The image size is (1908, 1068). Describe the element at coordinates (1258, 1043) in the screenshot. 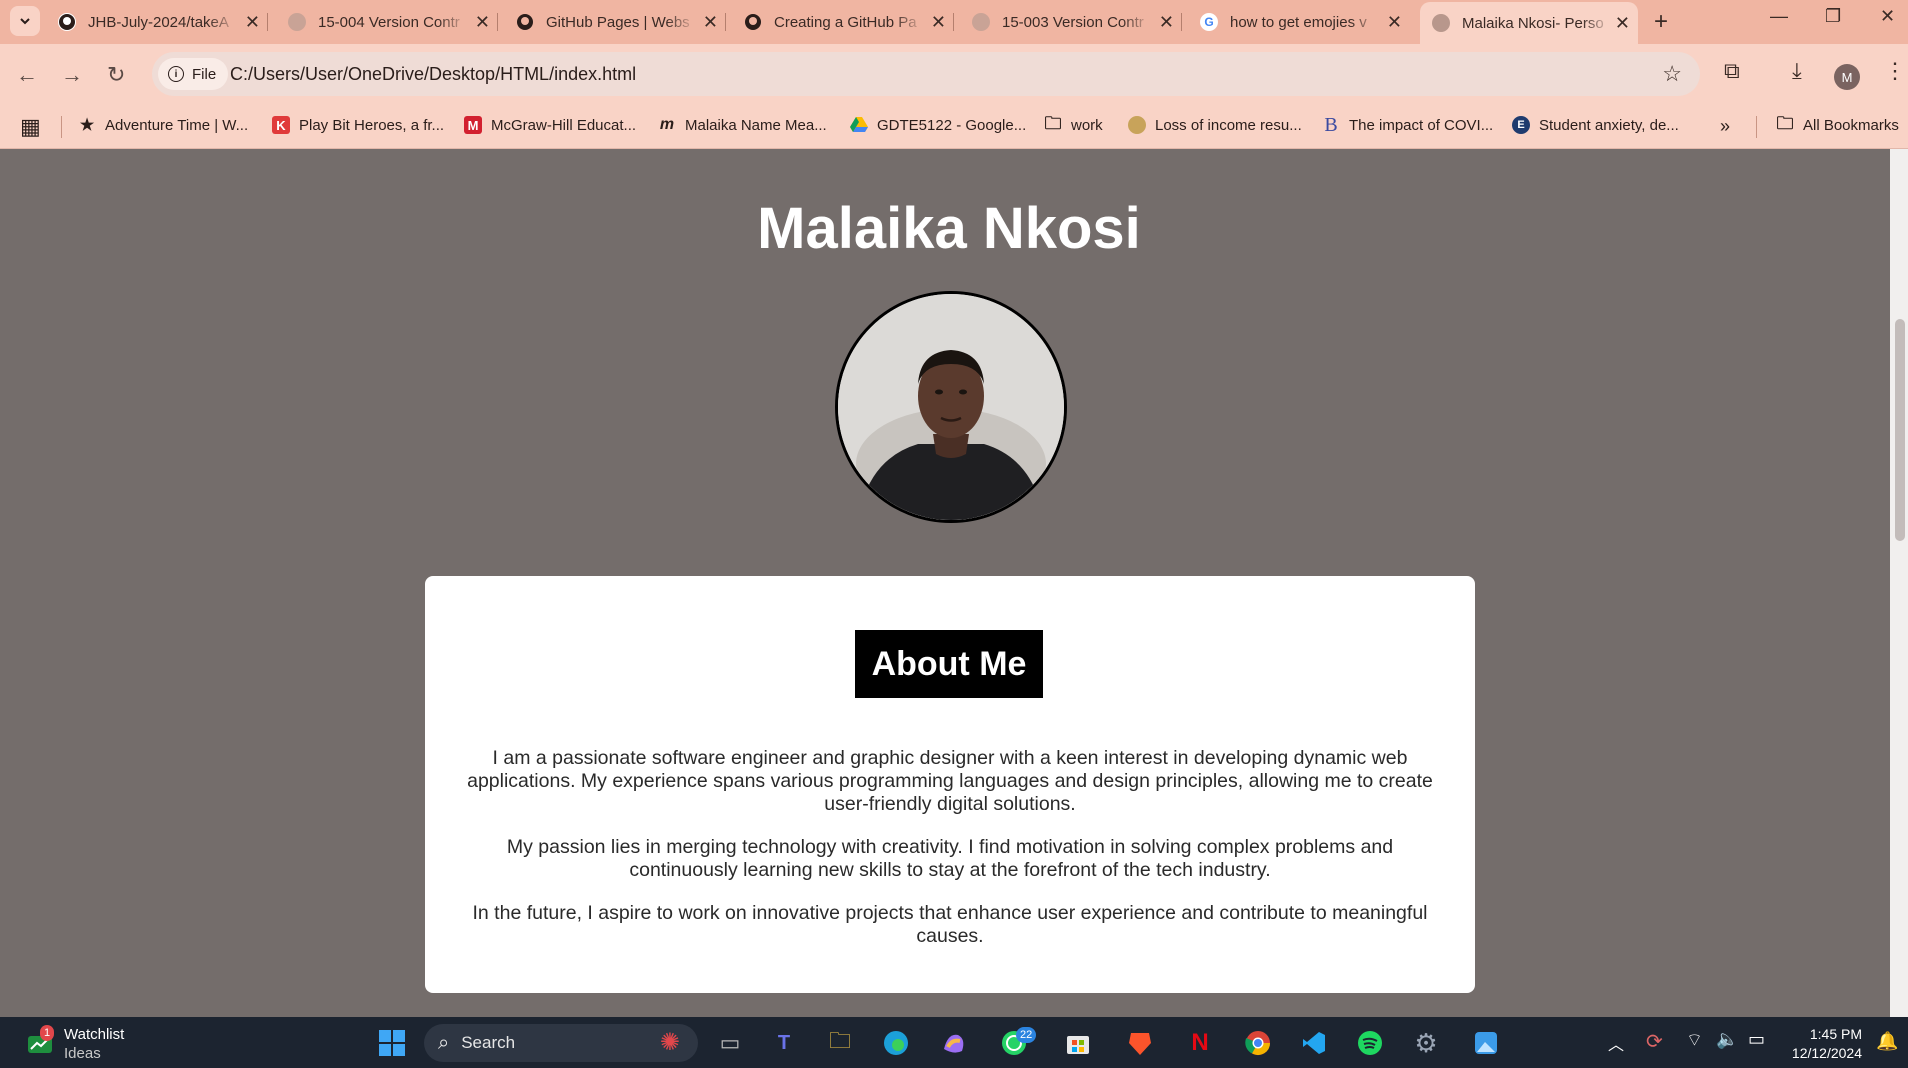

I see `chrome-icon` at that location.